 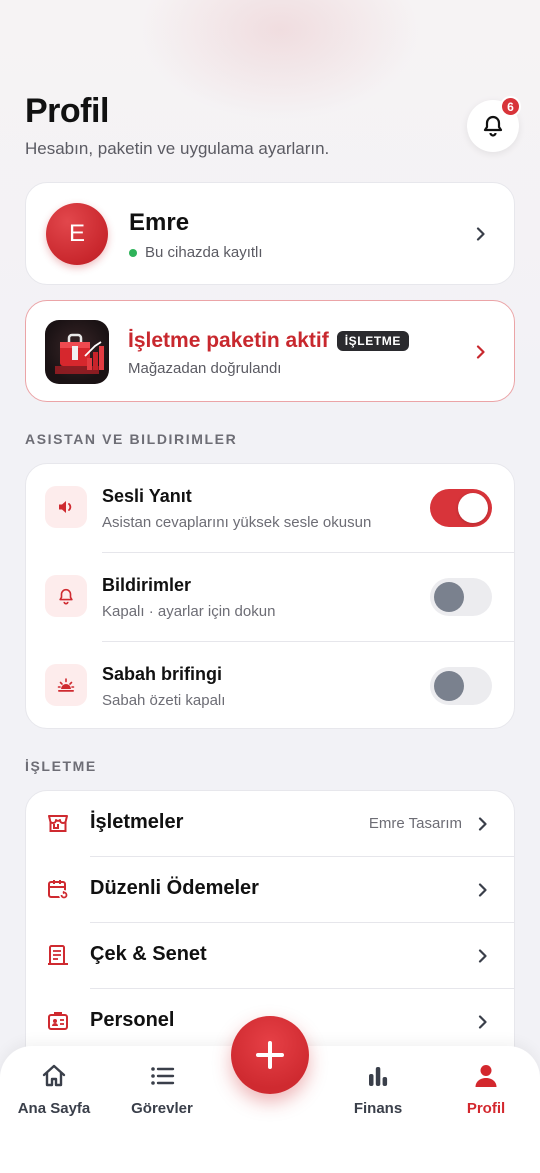 I want to click on notifications-toggle, so click(x=461, y=597).